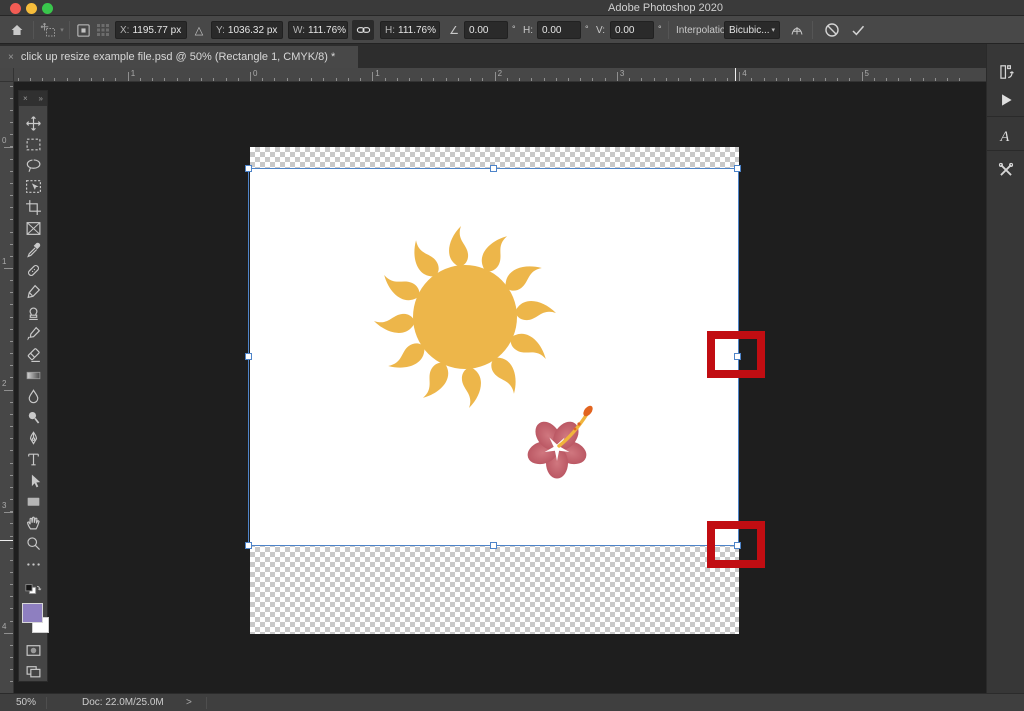  What do you see at coordinates (33, 291) in the screenshot?
I see `brush-tool` at bounding box center [33, 291].